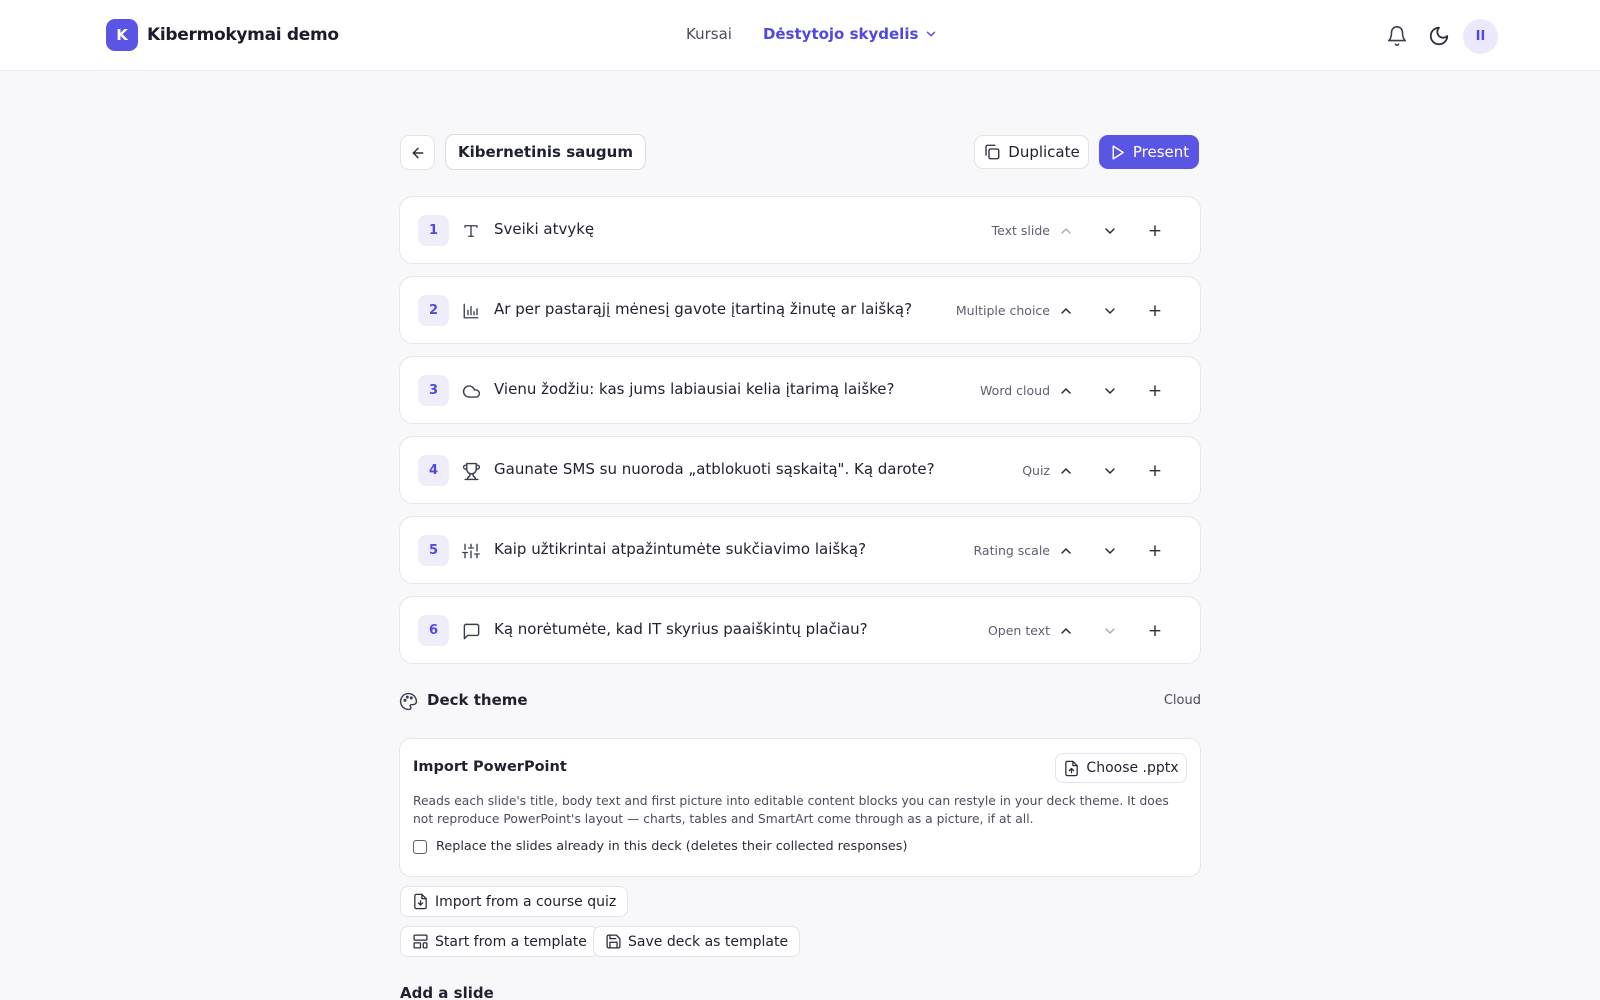  Describe the element at coordinates (433, 550) in the screenshot. I see `slide-number: 5` at that location.